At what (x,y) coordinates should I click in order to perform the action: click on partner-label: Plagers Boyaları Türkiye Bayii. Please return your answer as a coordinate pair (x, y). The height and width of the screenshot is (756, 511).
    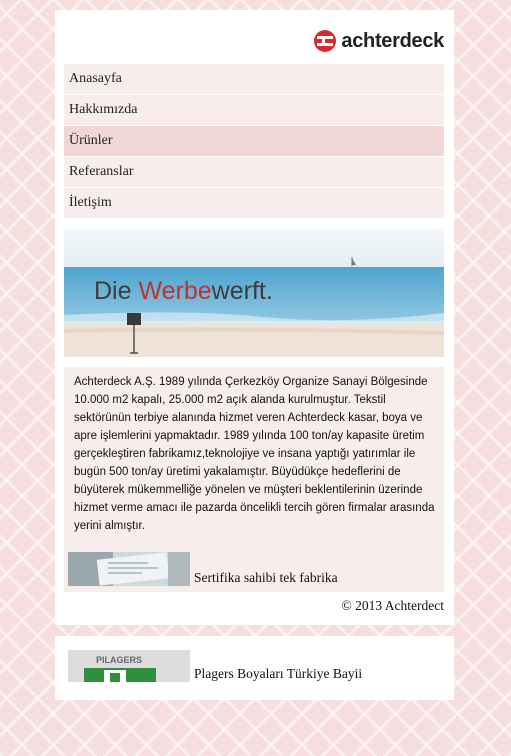
    Looking at the image, I should click on (278, 673).